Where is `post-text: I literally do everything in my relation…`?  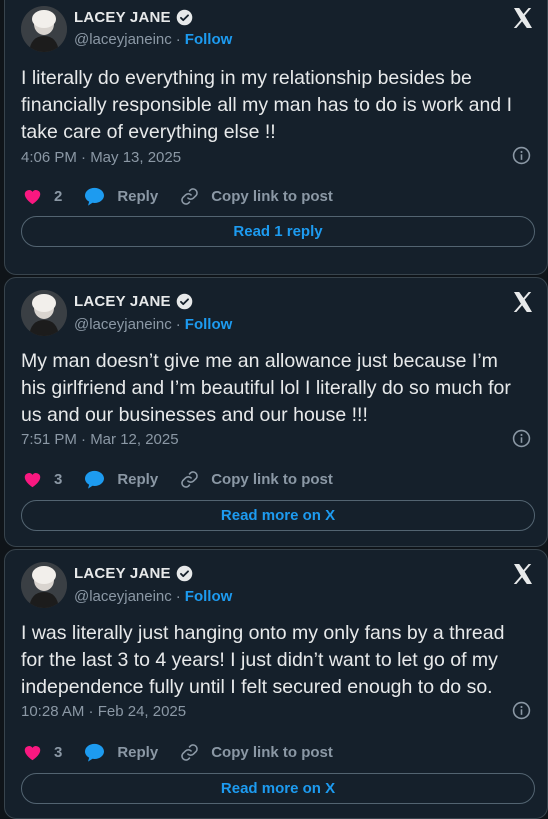 post-text: I literally do everything in my relation… is located at coordinates (266, 105).